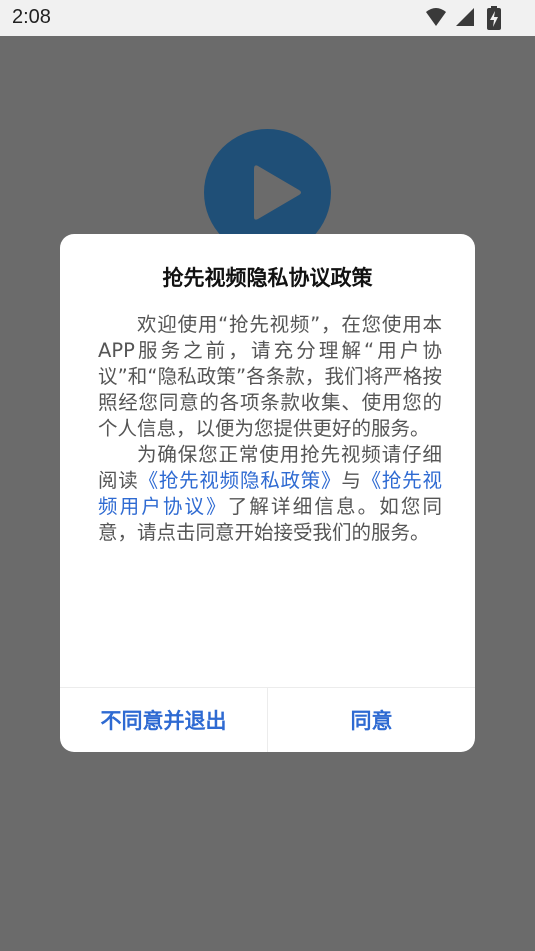 This screenshot has height=951, width=535. Describe the element at coordinates (267, 278) in the screenshot. I see `dialog-title: 抢先视频隐私协议政策` at that location.